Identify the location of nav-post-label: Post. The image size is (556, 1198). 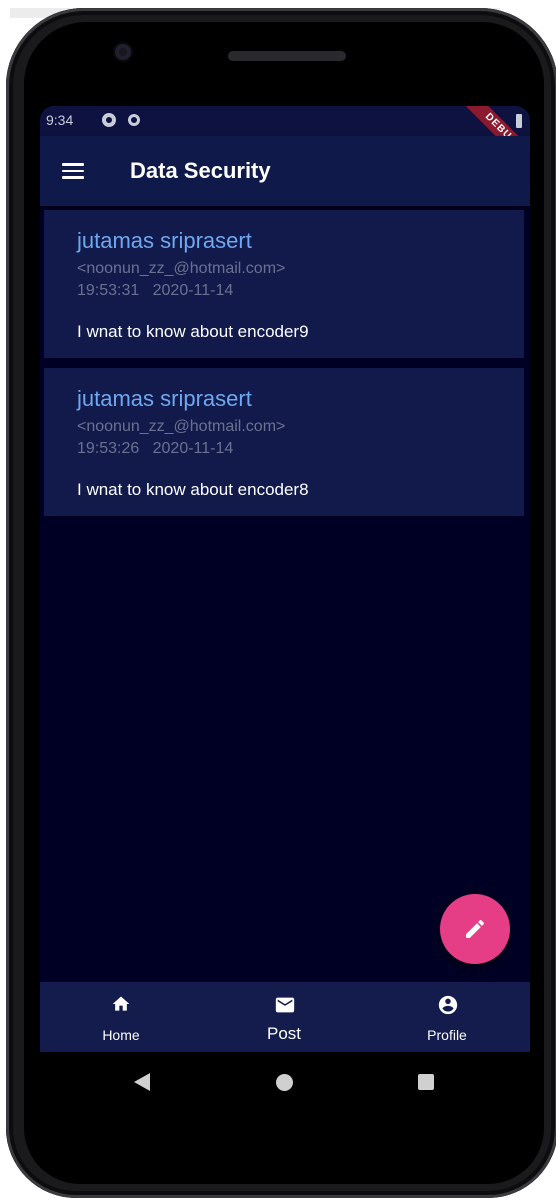
(284, 1033).